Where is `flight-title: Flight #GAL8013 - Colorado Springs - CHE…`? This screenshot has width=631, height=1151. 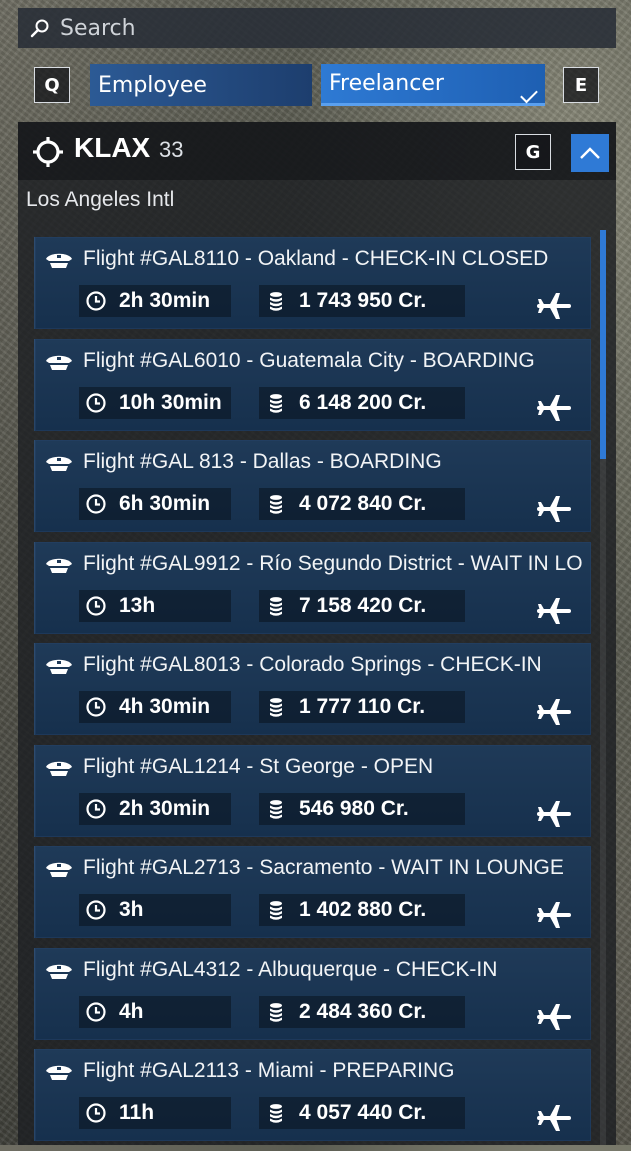
flight-title: Flight #GAL8013 - Colorado Springs - CHE… is located at coordinates (312, 664).